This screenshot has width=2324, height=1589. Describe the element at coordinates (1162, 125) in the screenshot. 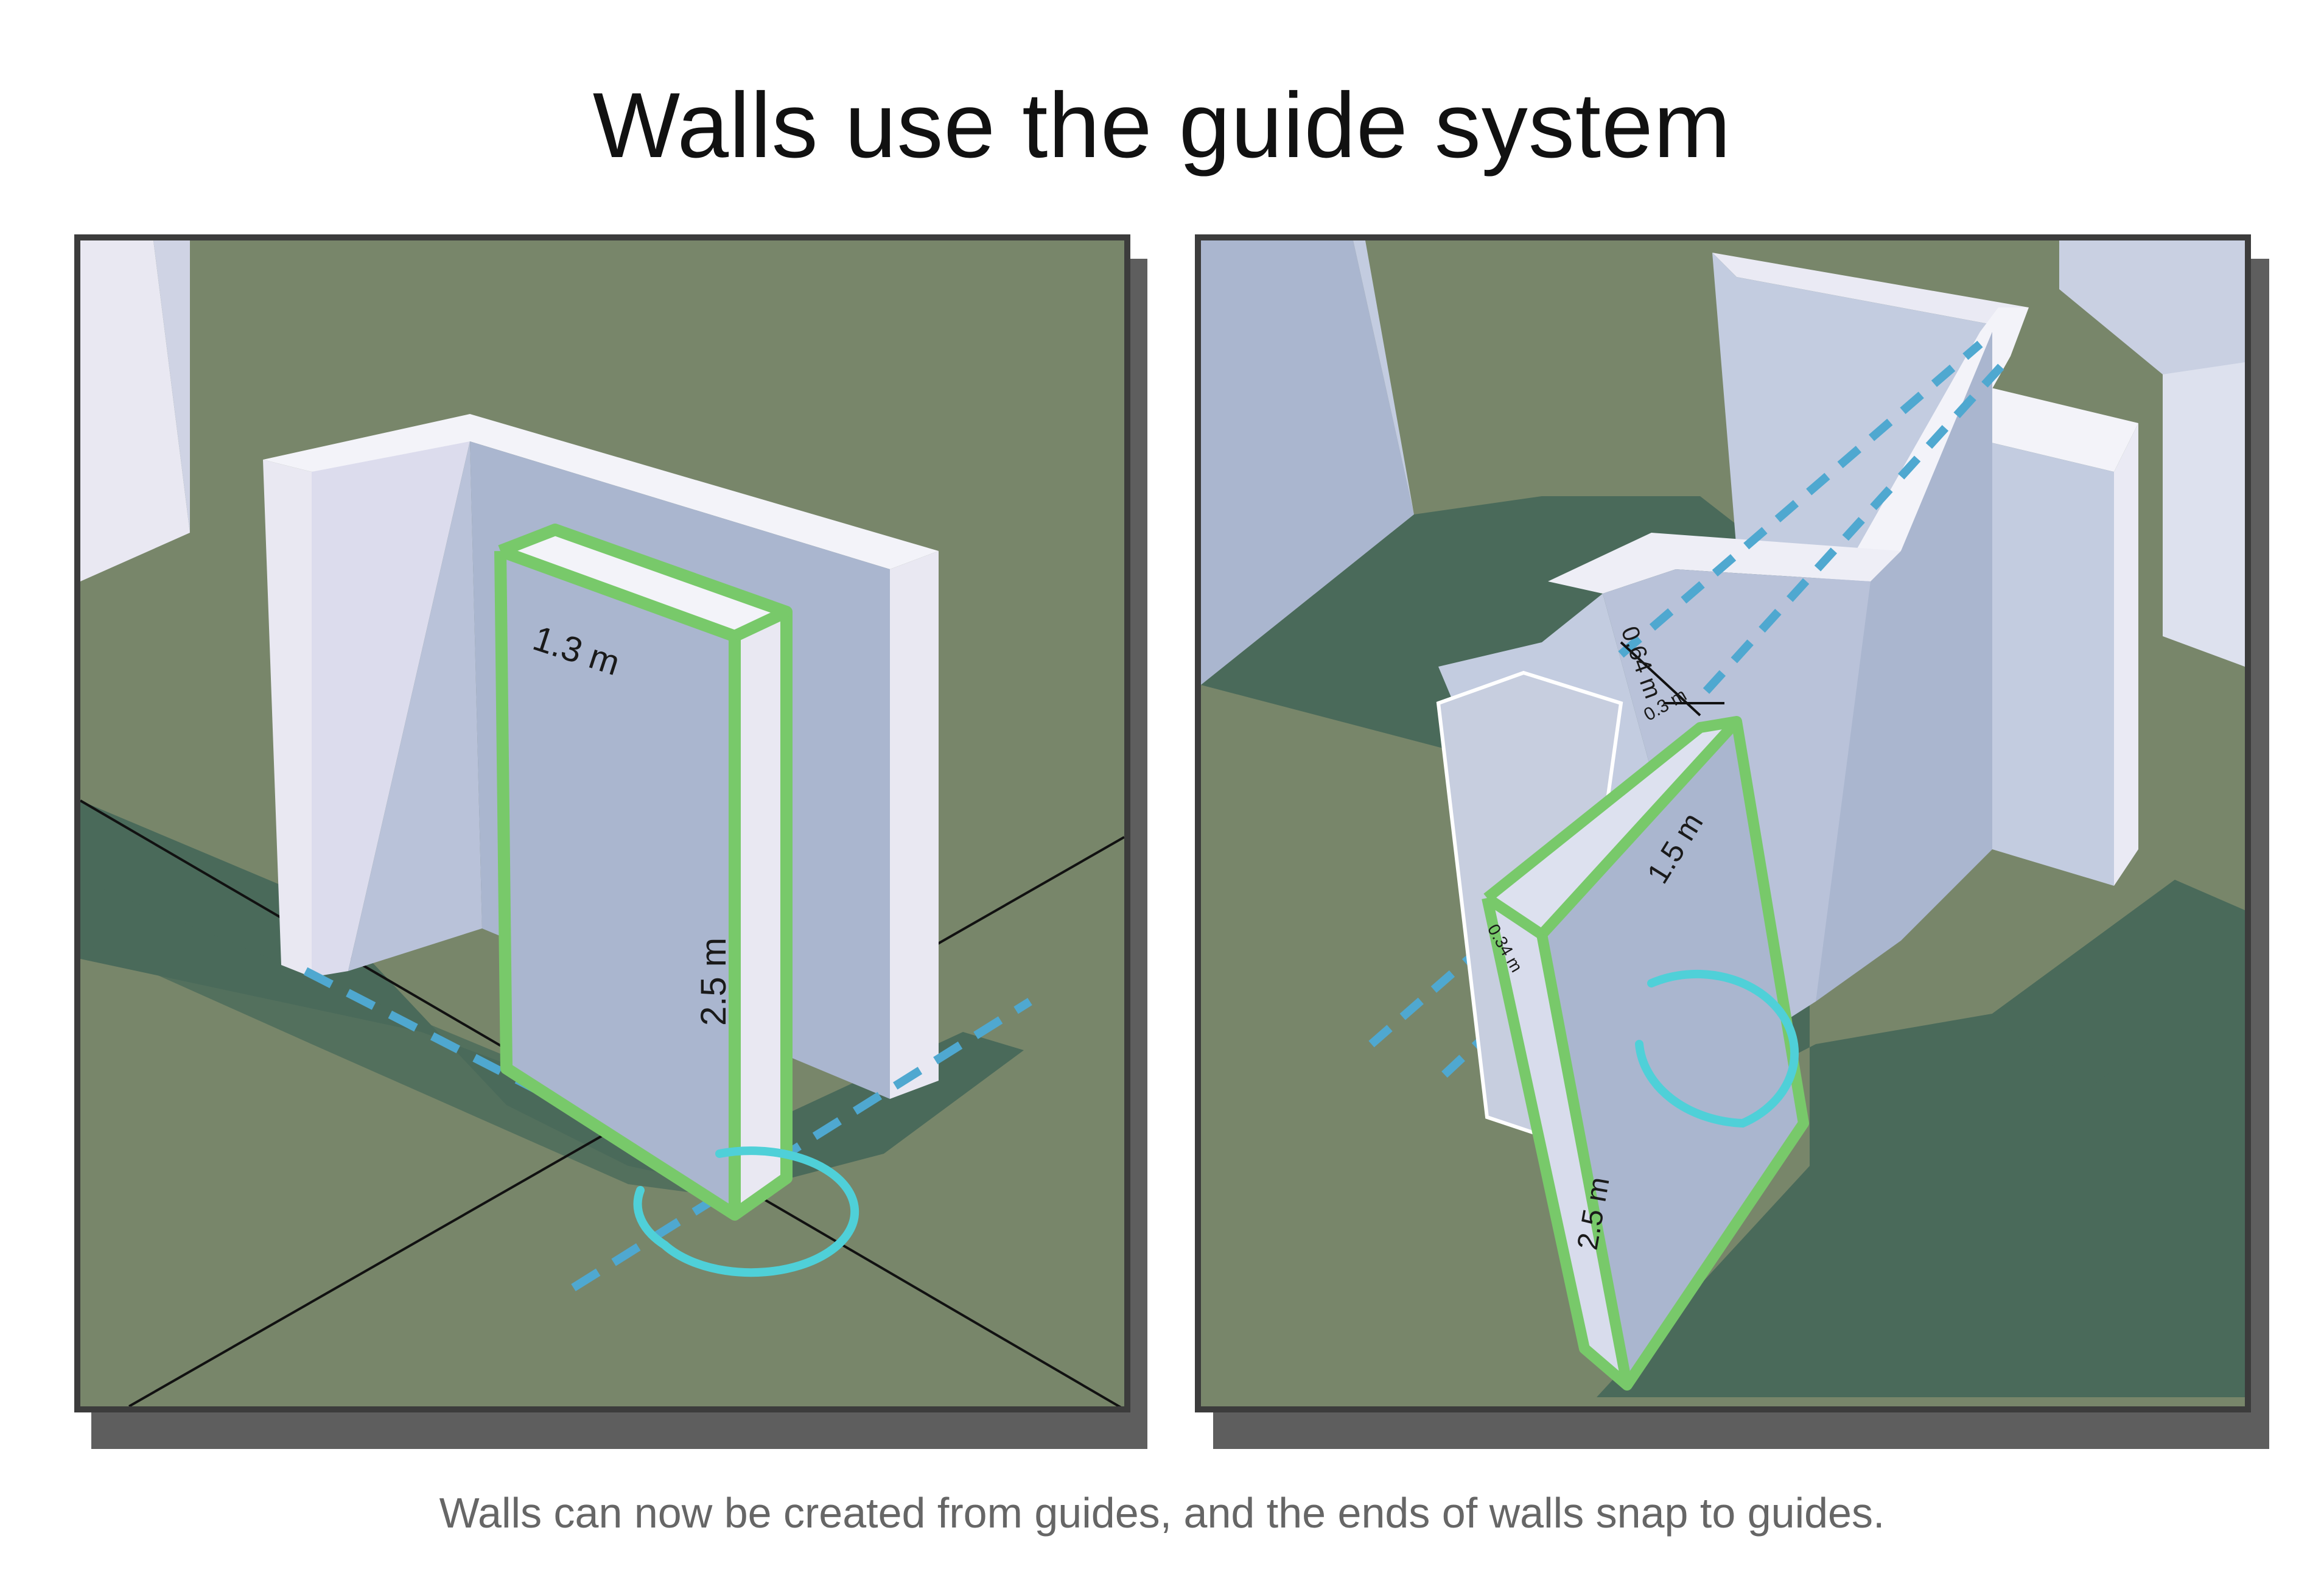

I see `page-title: Walls use the guide system` at that location.